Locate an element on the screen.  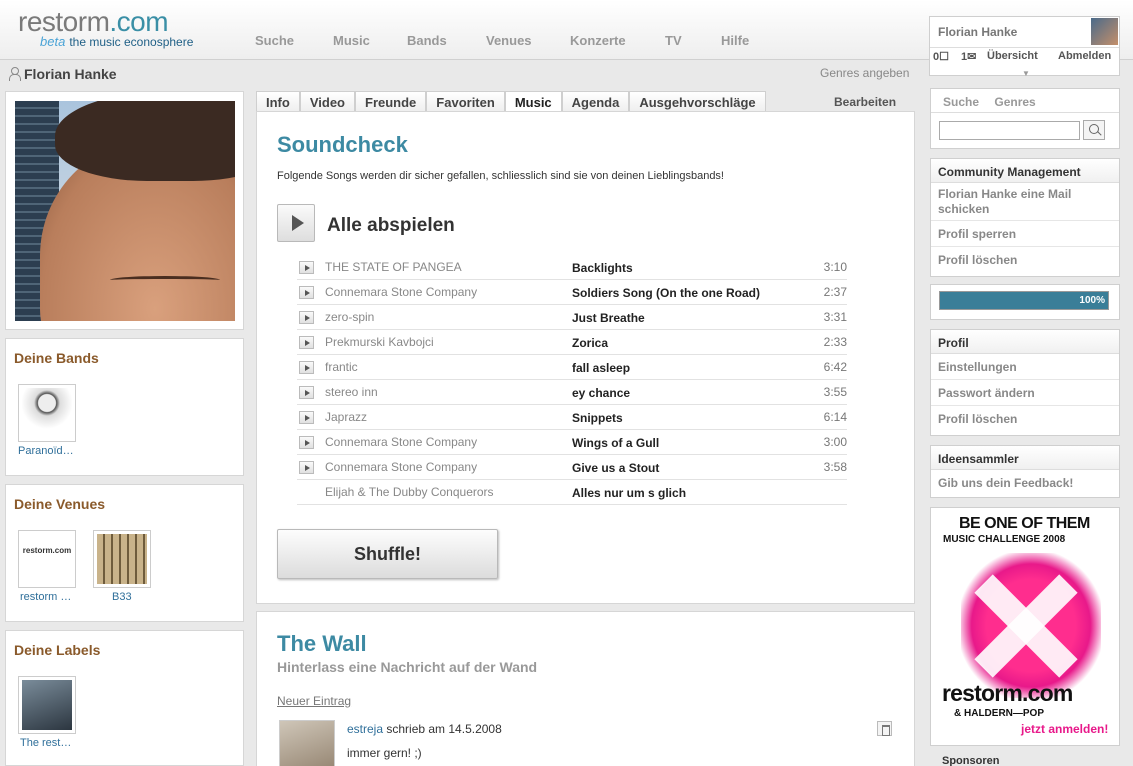
edit-link: Bearbeiten is located at coordinates (865, 102).